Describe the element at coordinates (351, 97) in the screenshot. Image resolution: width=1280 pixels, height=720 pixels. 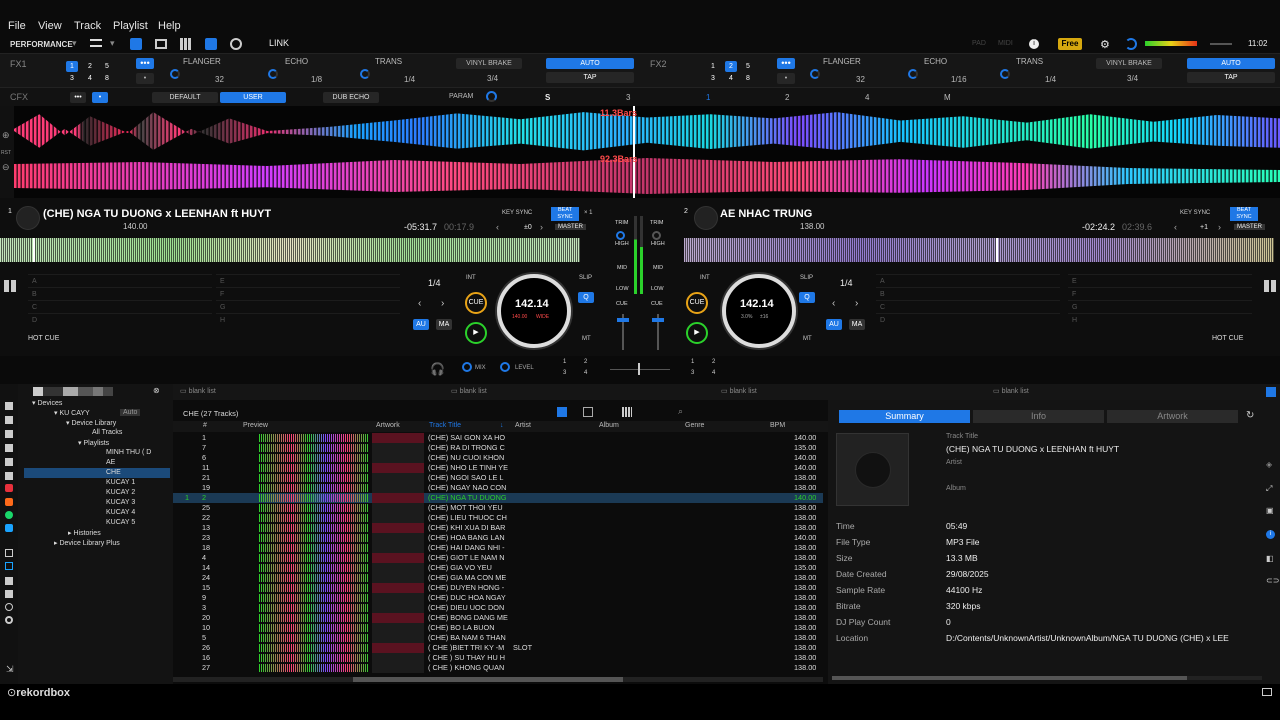
I see `cfx-dub-echo: DUB ECHO` at that location.